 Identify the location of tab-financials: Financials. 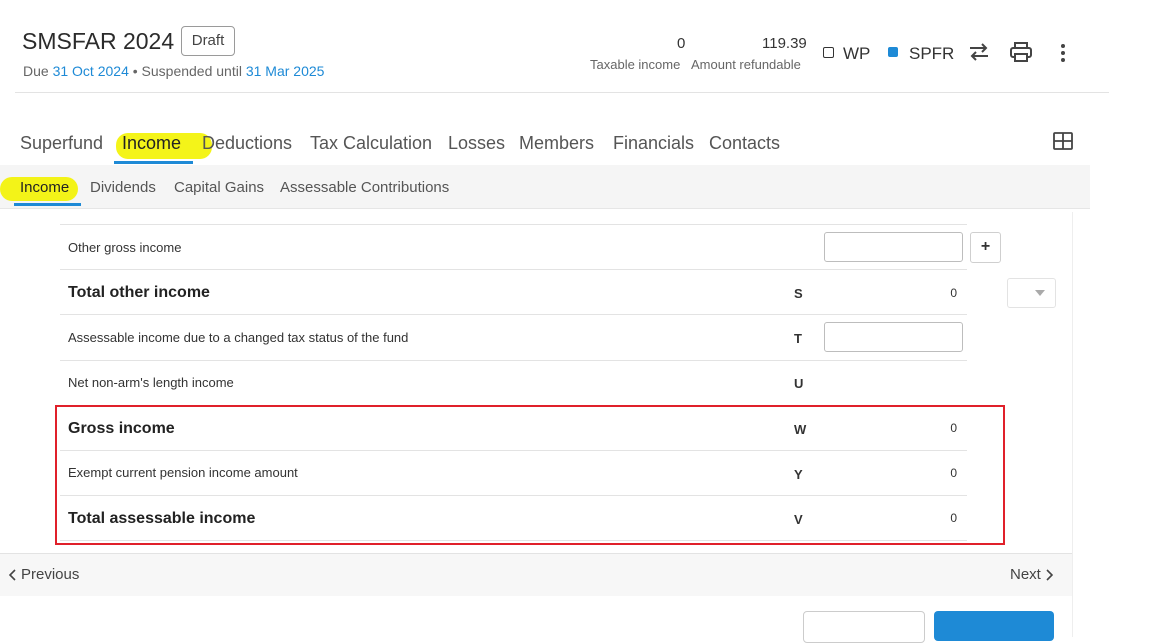
(653, 143).